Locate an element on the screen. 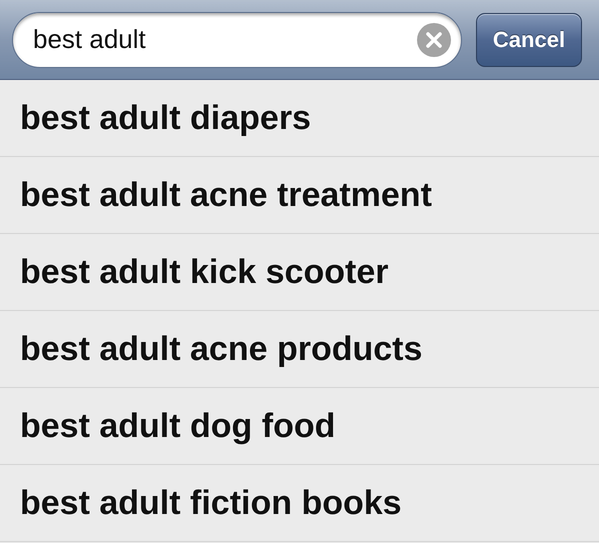  clear-icon is located at coordinates (434, 39).